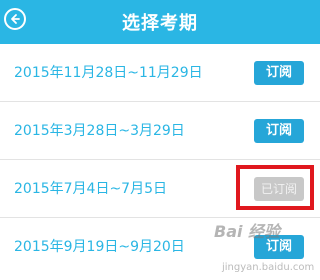 This screenshot has height=280, width=320. What do you see at coordinates (90, 189) in the screenshot?
I see `period-date: 2015年7月4日~7月5日` at bounding box center [90, 189].